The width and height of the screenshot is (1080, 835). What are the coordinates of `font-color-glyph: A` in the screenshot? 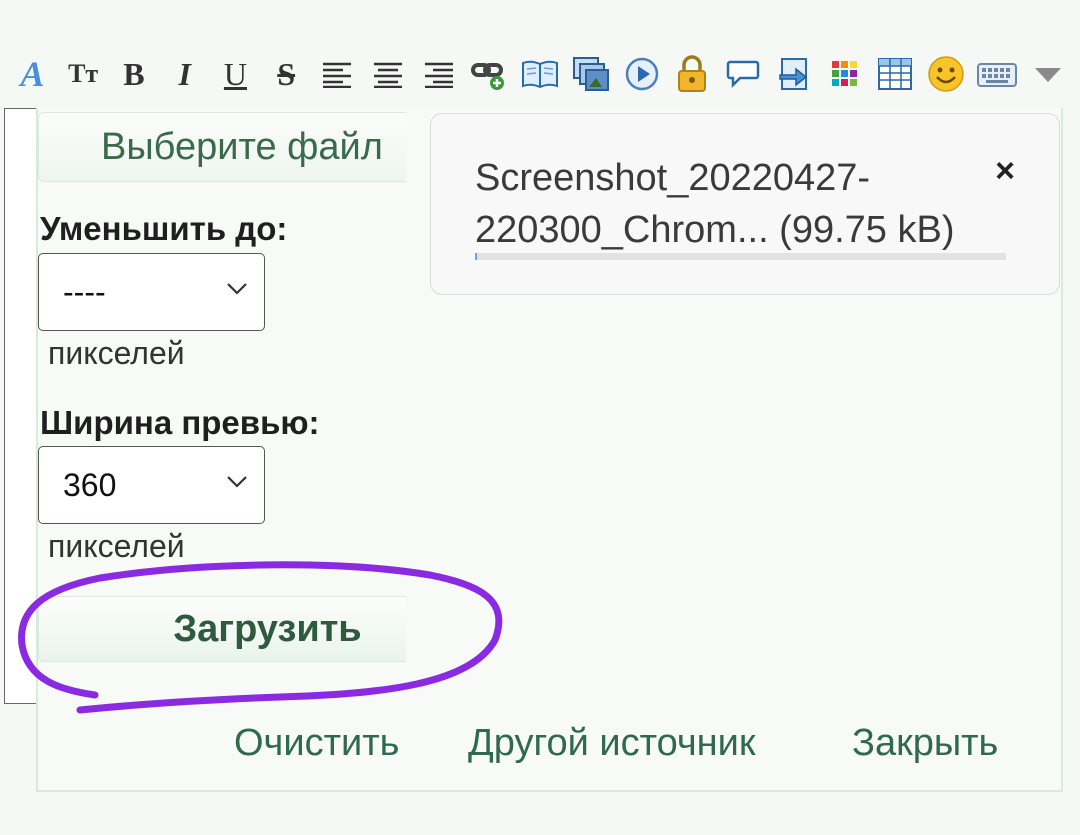 It's located at (32, 74).